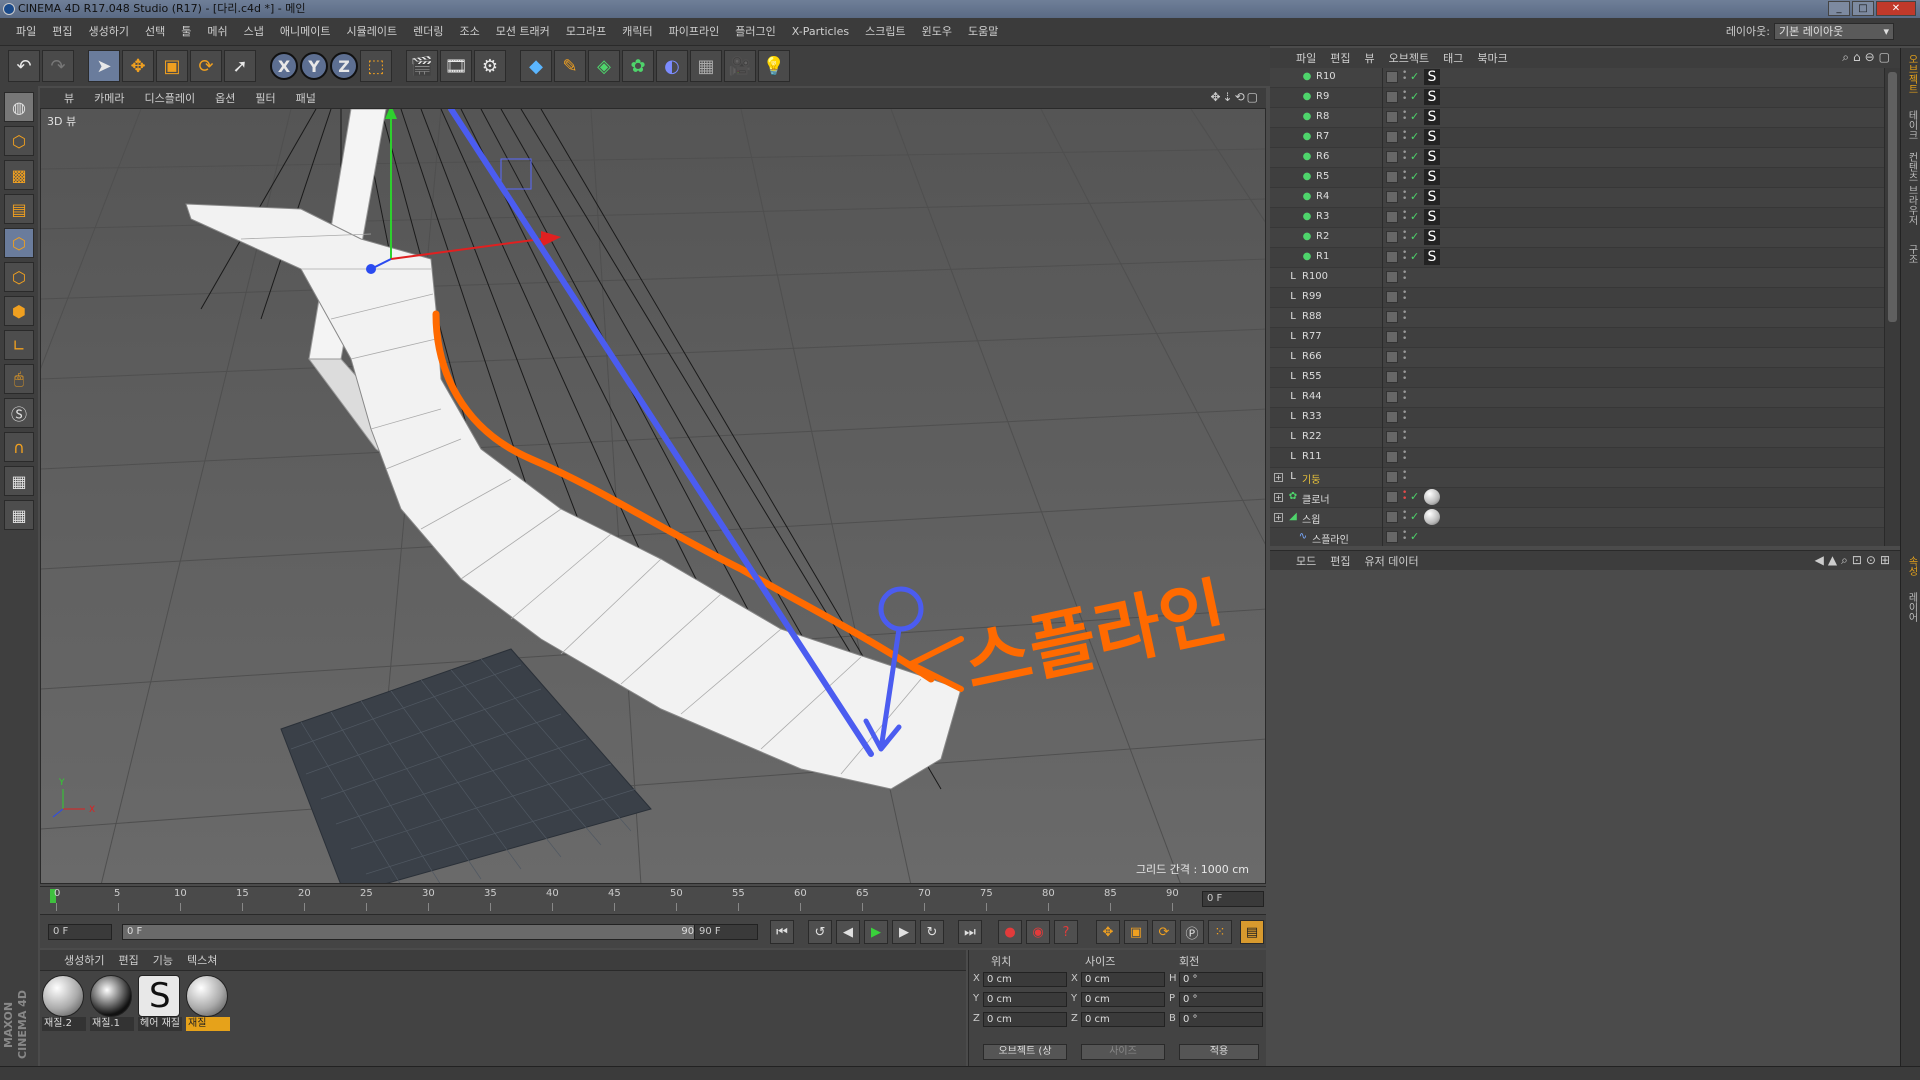 The width and height of the screenshot is (1920, 1080). Describe the element at coordinates (1221, 999) in the screenshot. I see `rotation-p-field: 0 °` at that location.